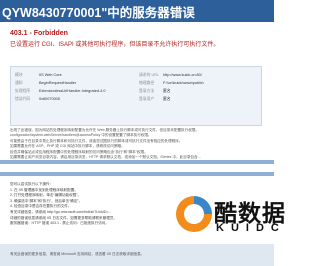  What do you see at coordinates (115, 45) in the screenshot?
I see `error-message: 已设置运行 CGI、ISAPI 或其他可执行程序，但该目录不允许执行可执行文件。` at bounding box center [115, 45].